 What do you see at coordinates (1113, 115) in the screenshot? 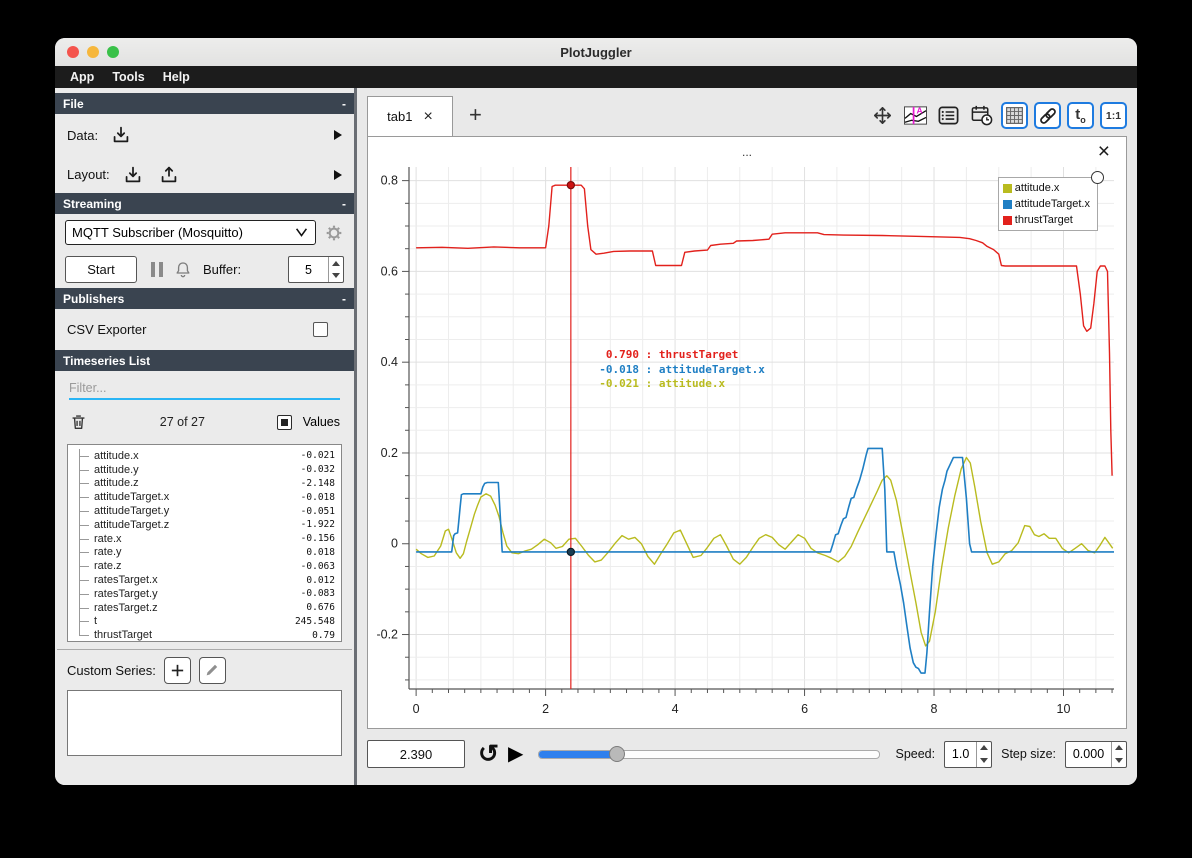
I see `ratio-button: 1:1` at bounding box center [1113, 115].